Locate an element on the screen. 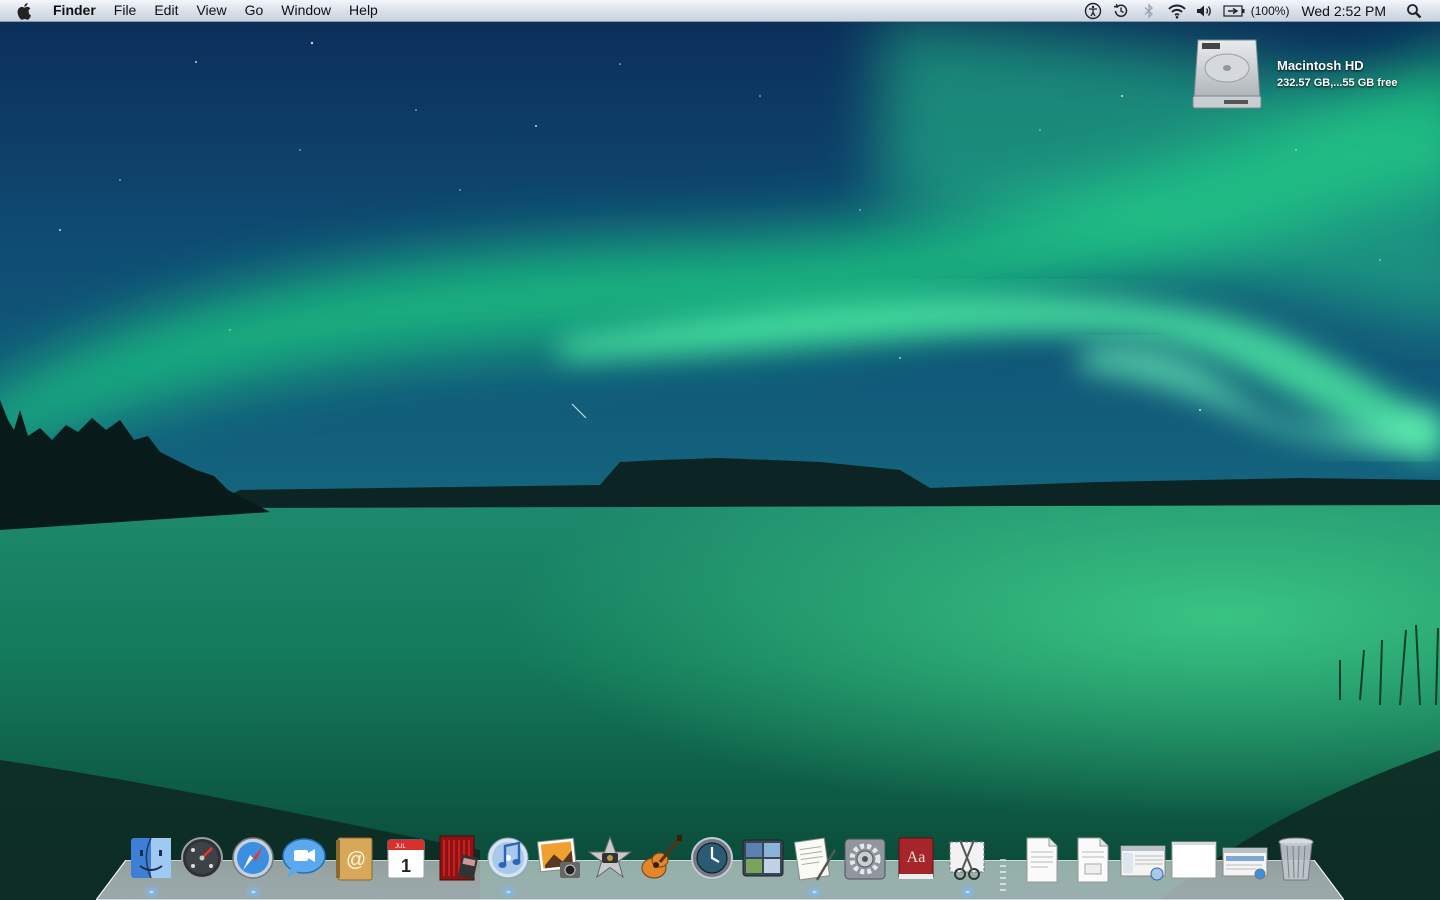  spaces-icon is located at coordinates (763, 858).